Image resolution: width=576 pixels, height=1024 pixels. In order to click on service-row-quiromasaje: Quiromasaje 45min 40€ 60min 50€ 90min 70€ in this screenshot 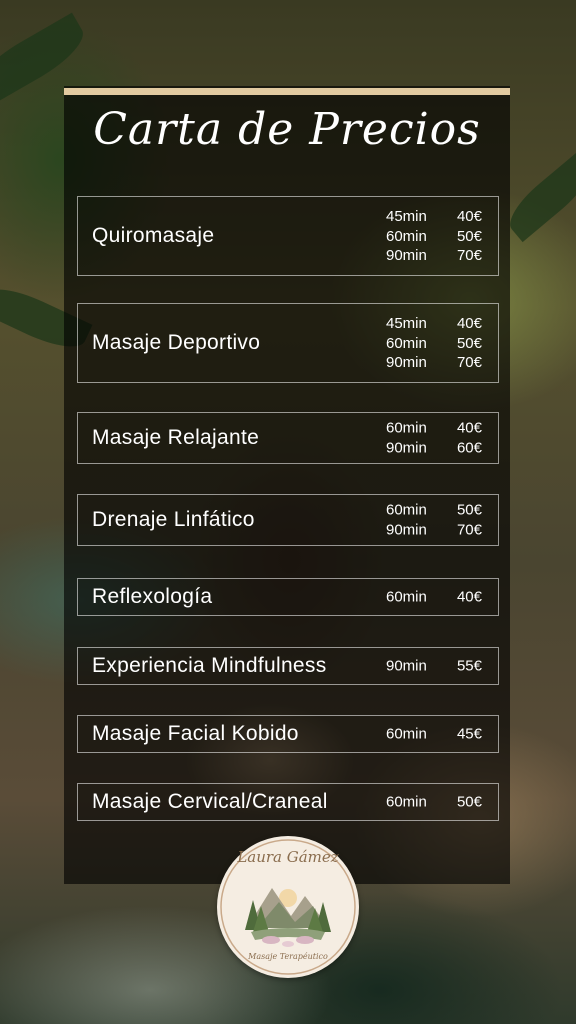, I will do `click(288, 236)`.